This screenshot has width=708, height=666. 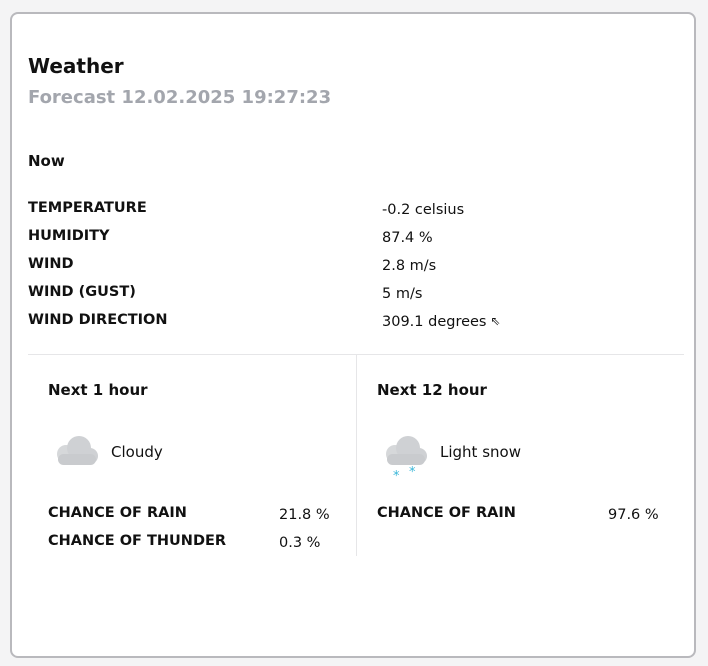 What do you see at coordinates (180, 97) in the screenshot?
I see `forecast-timestamp: Forecast 12.02.2025 19:27:23` at bounding box center [180, 97].